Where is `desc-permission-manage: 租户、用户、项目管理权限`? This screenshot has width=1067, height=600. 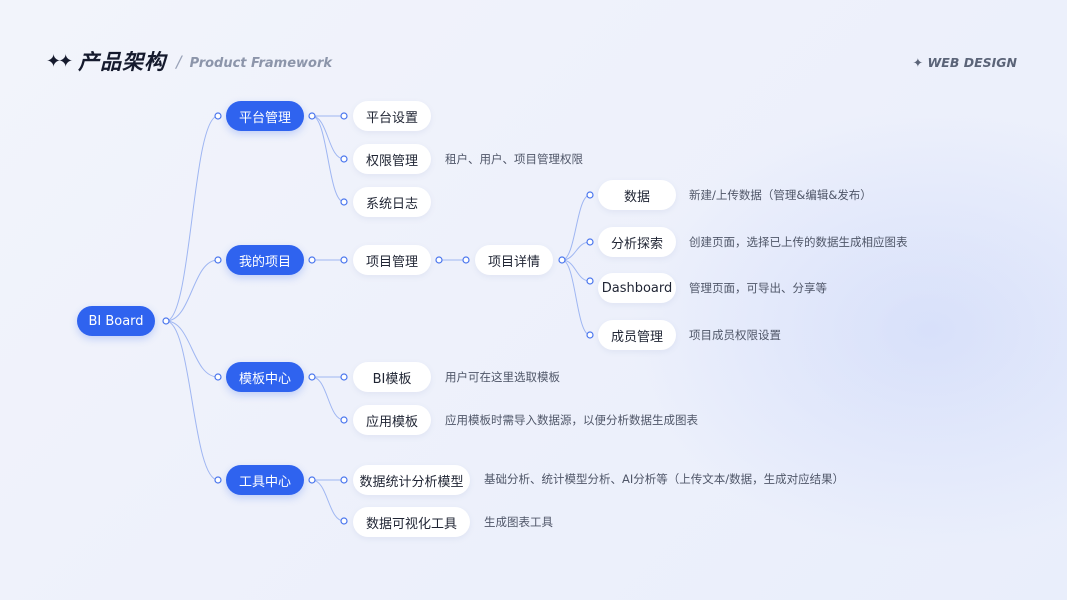 desc-permission-manage: 租户、用户、项目管理权限 is located at coordinates (514, 159).